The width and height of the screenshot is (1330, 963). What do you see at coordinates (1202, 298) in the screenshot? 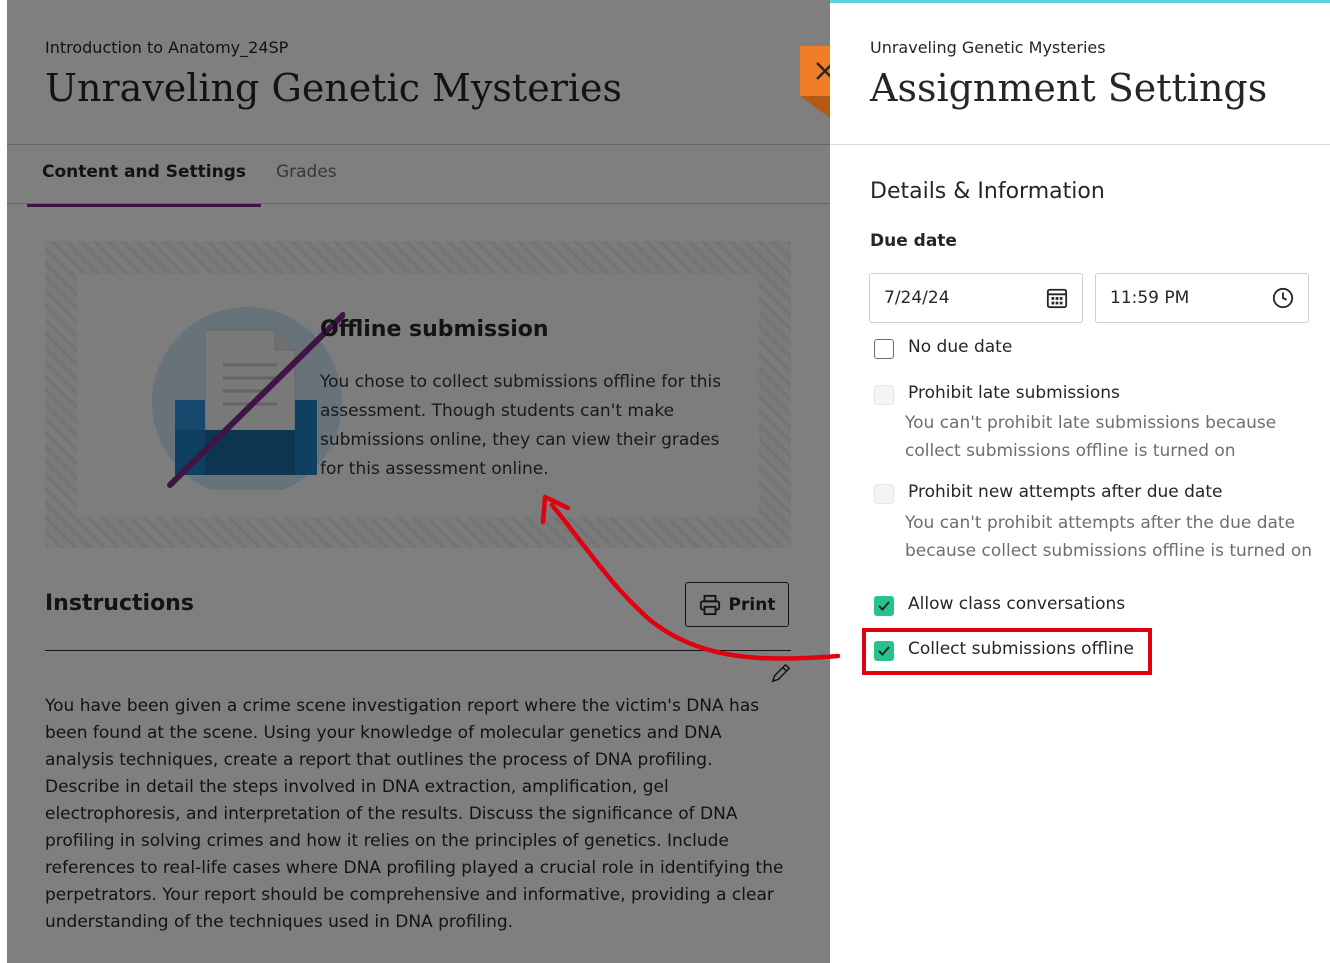
I see `due-time-input: 11:59 PM` at bounding box center [1202, 298].